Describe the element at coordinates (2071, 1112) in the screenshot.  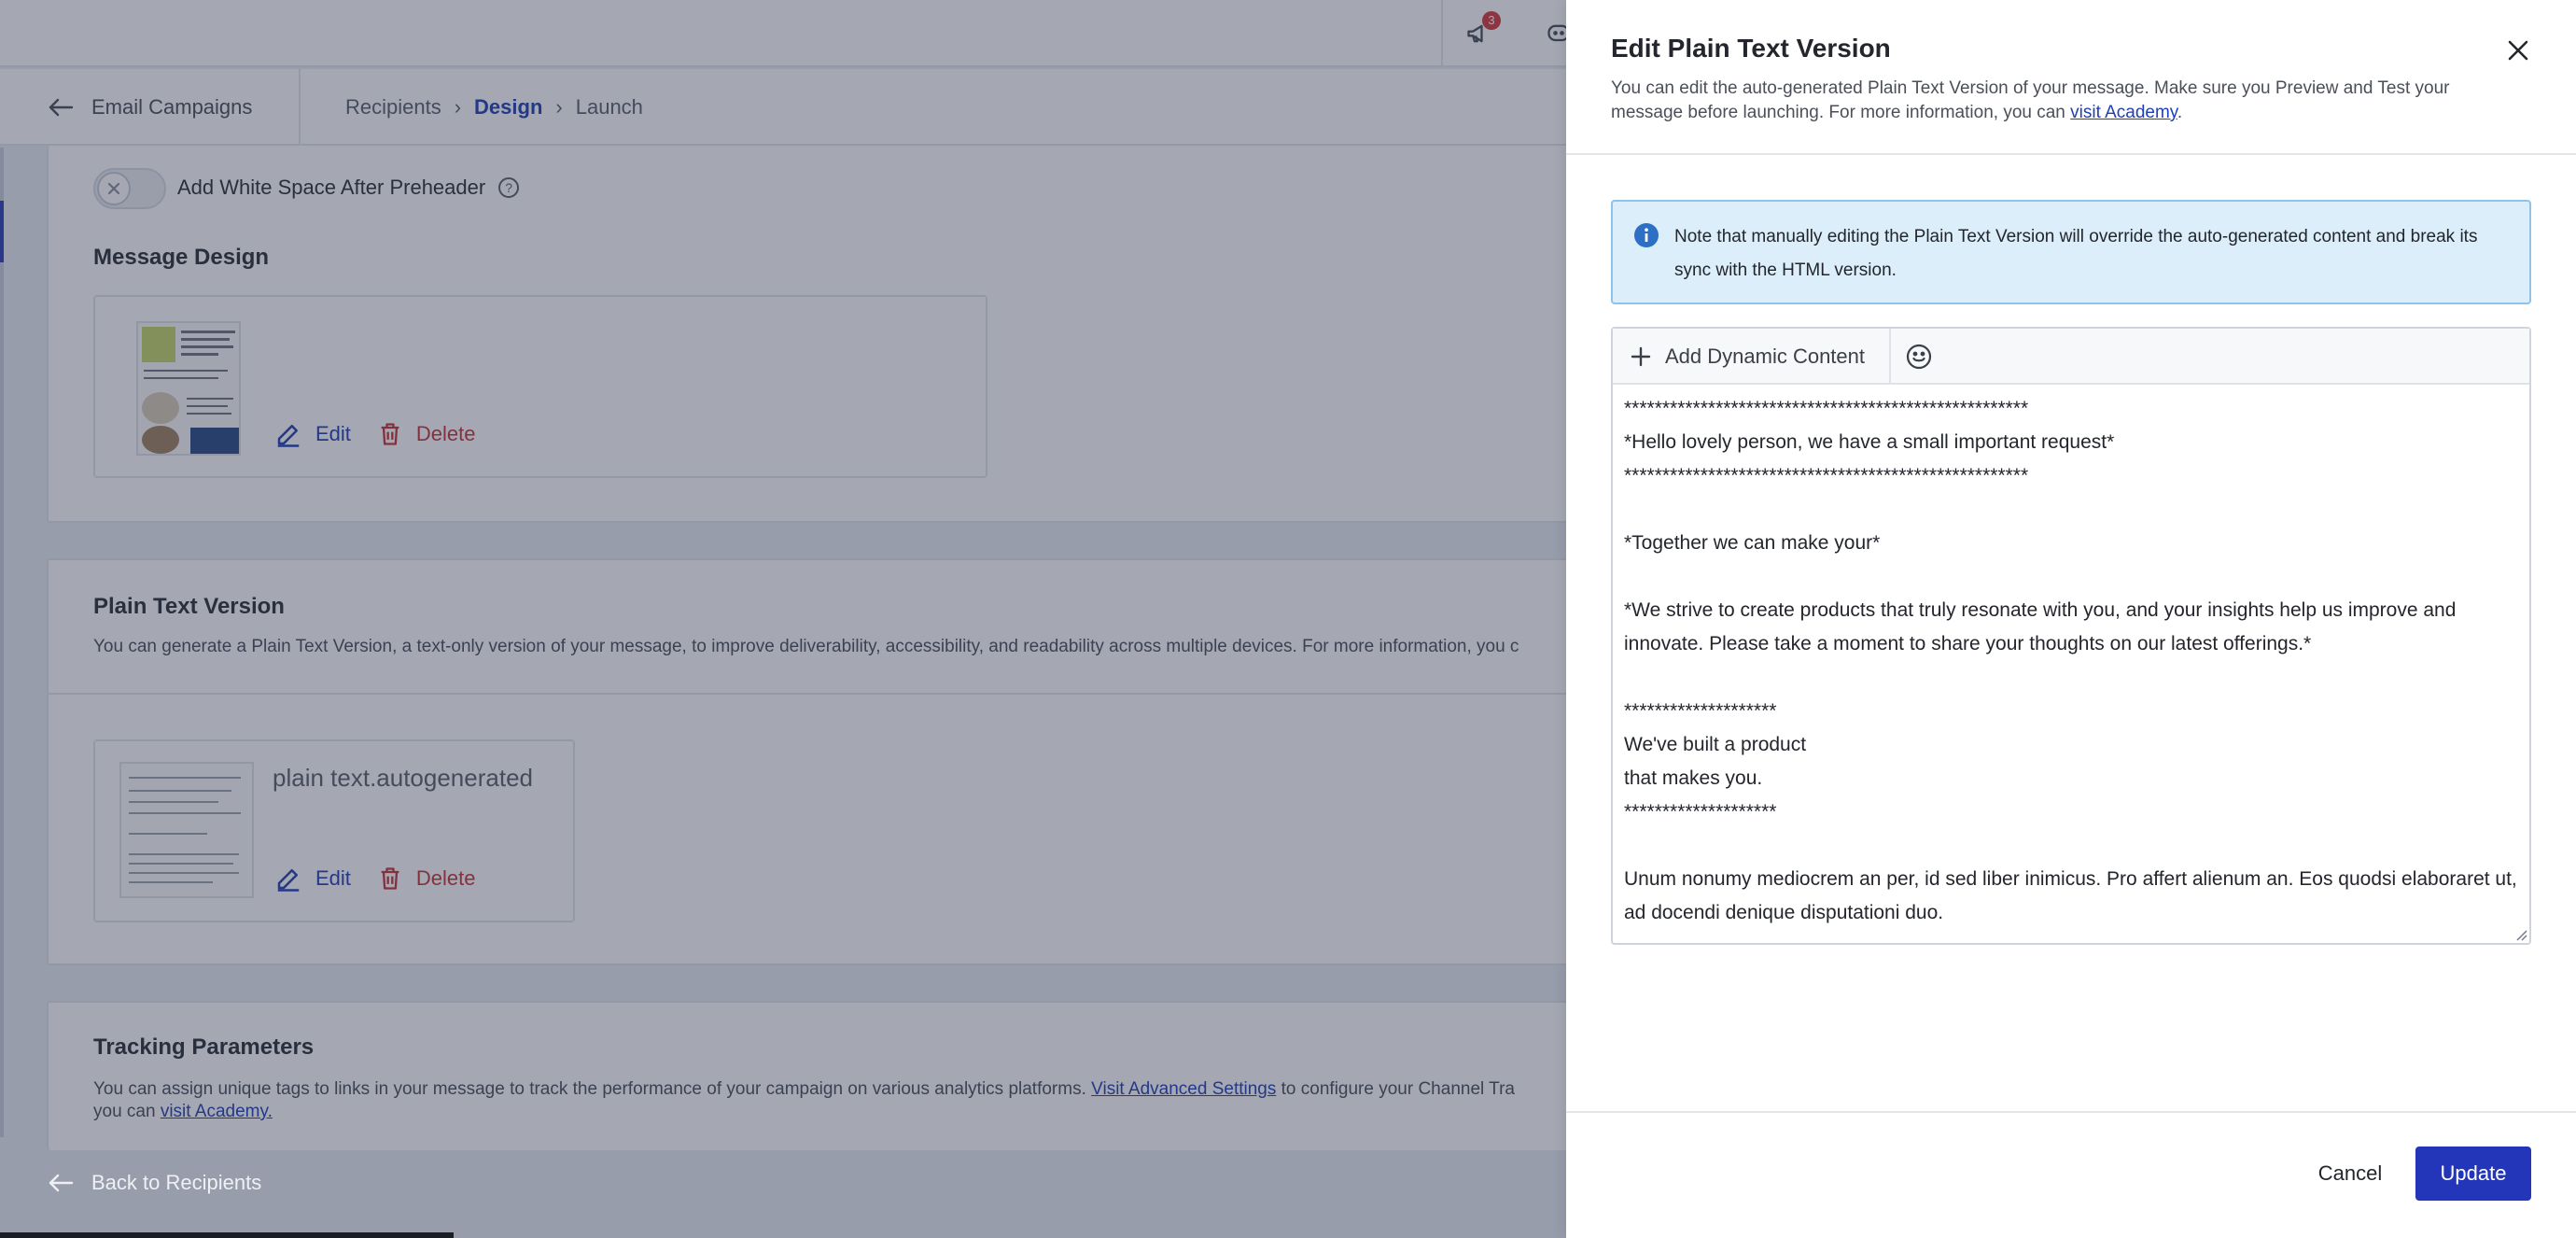
I see `panel-footer-divider` at that location.